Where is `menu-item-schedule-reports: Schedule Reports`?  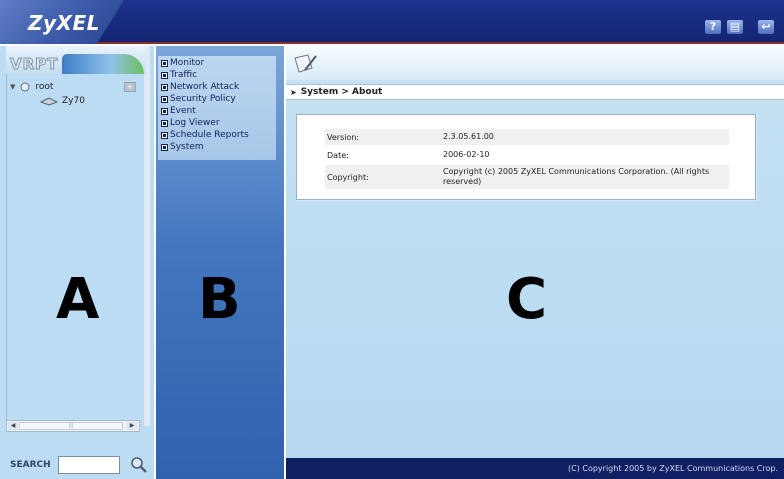
menu-item-schedule-reports: Schedule Reports is located at coordinates (205, 135).